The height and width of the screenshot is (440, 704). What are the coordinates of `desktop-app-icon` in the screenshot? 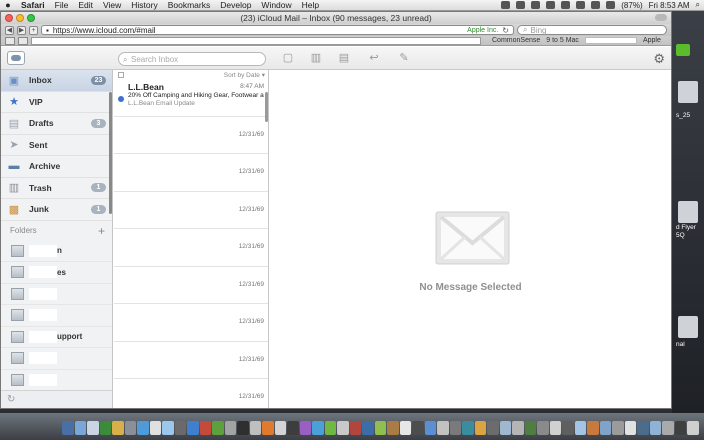 It's located at (683, 50).